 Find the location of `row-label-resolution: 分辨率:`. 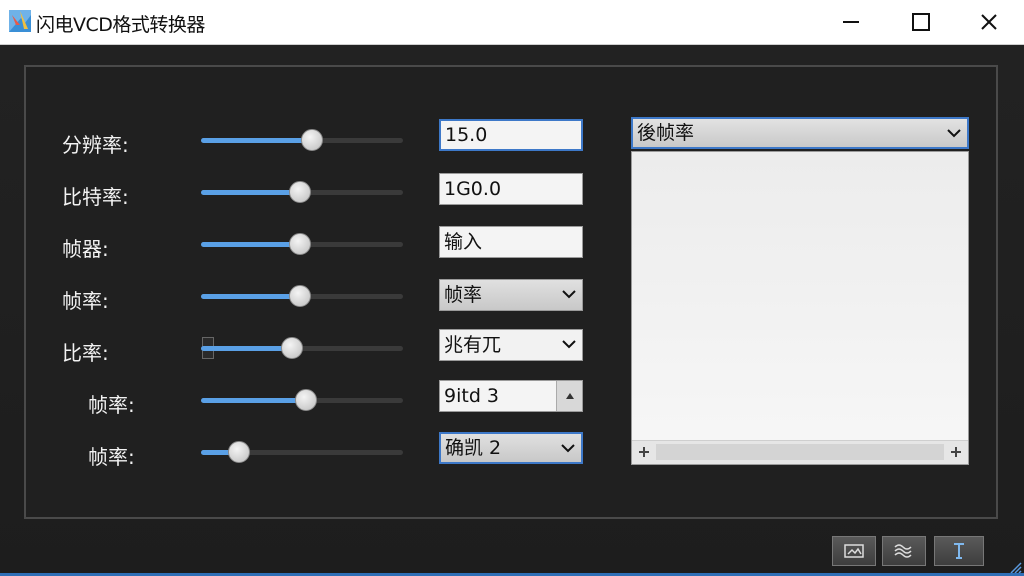

row-label-resolution: 分辨率: is located at coordinates (95, 145).